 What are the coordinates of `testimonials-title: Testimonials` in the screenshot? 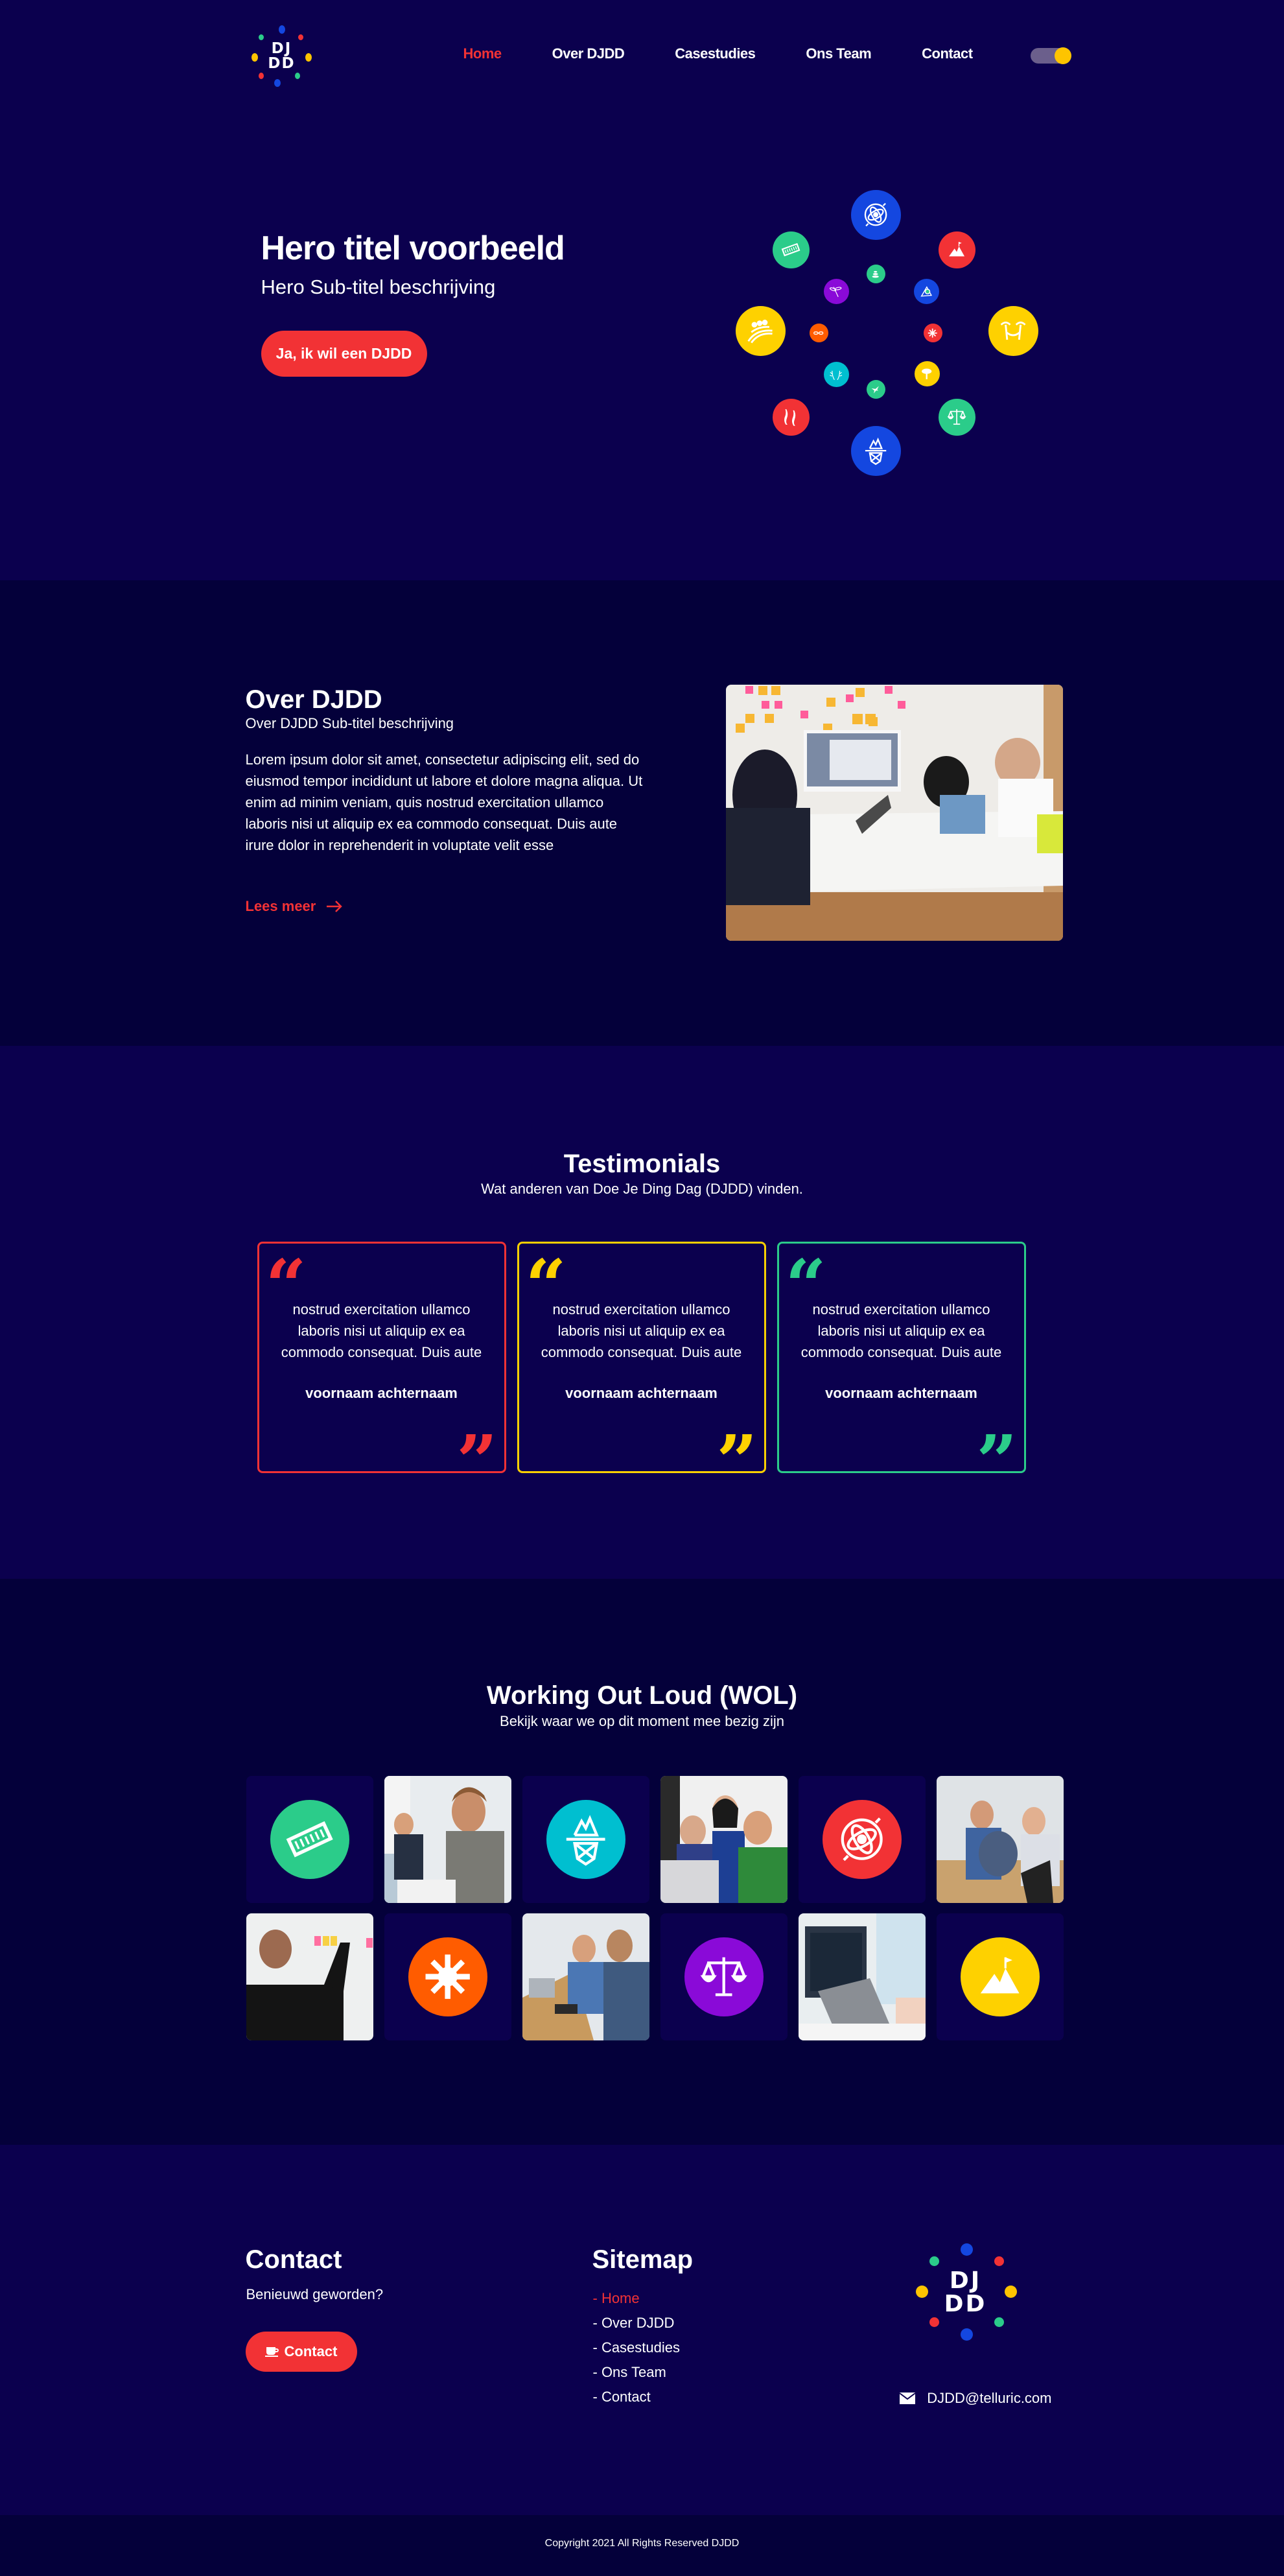 It's located at (642, 1164).